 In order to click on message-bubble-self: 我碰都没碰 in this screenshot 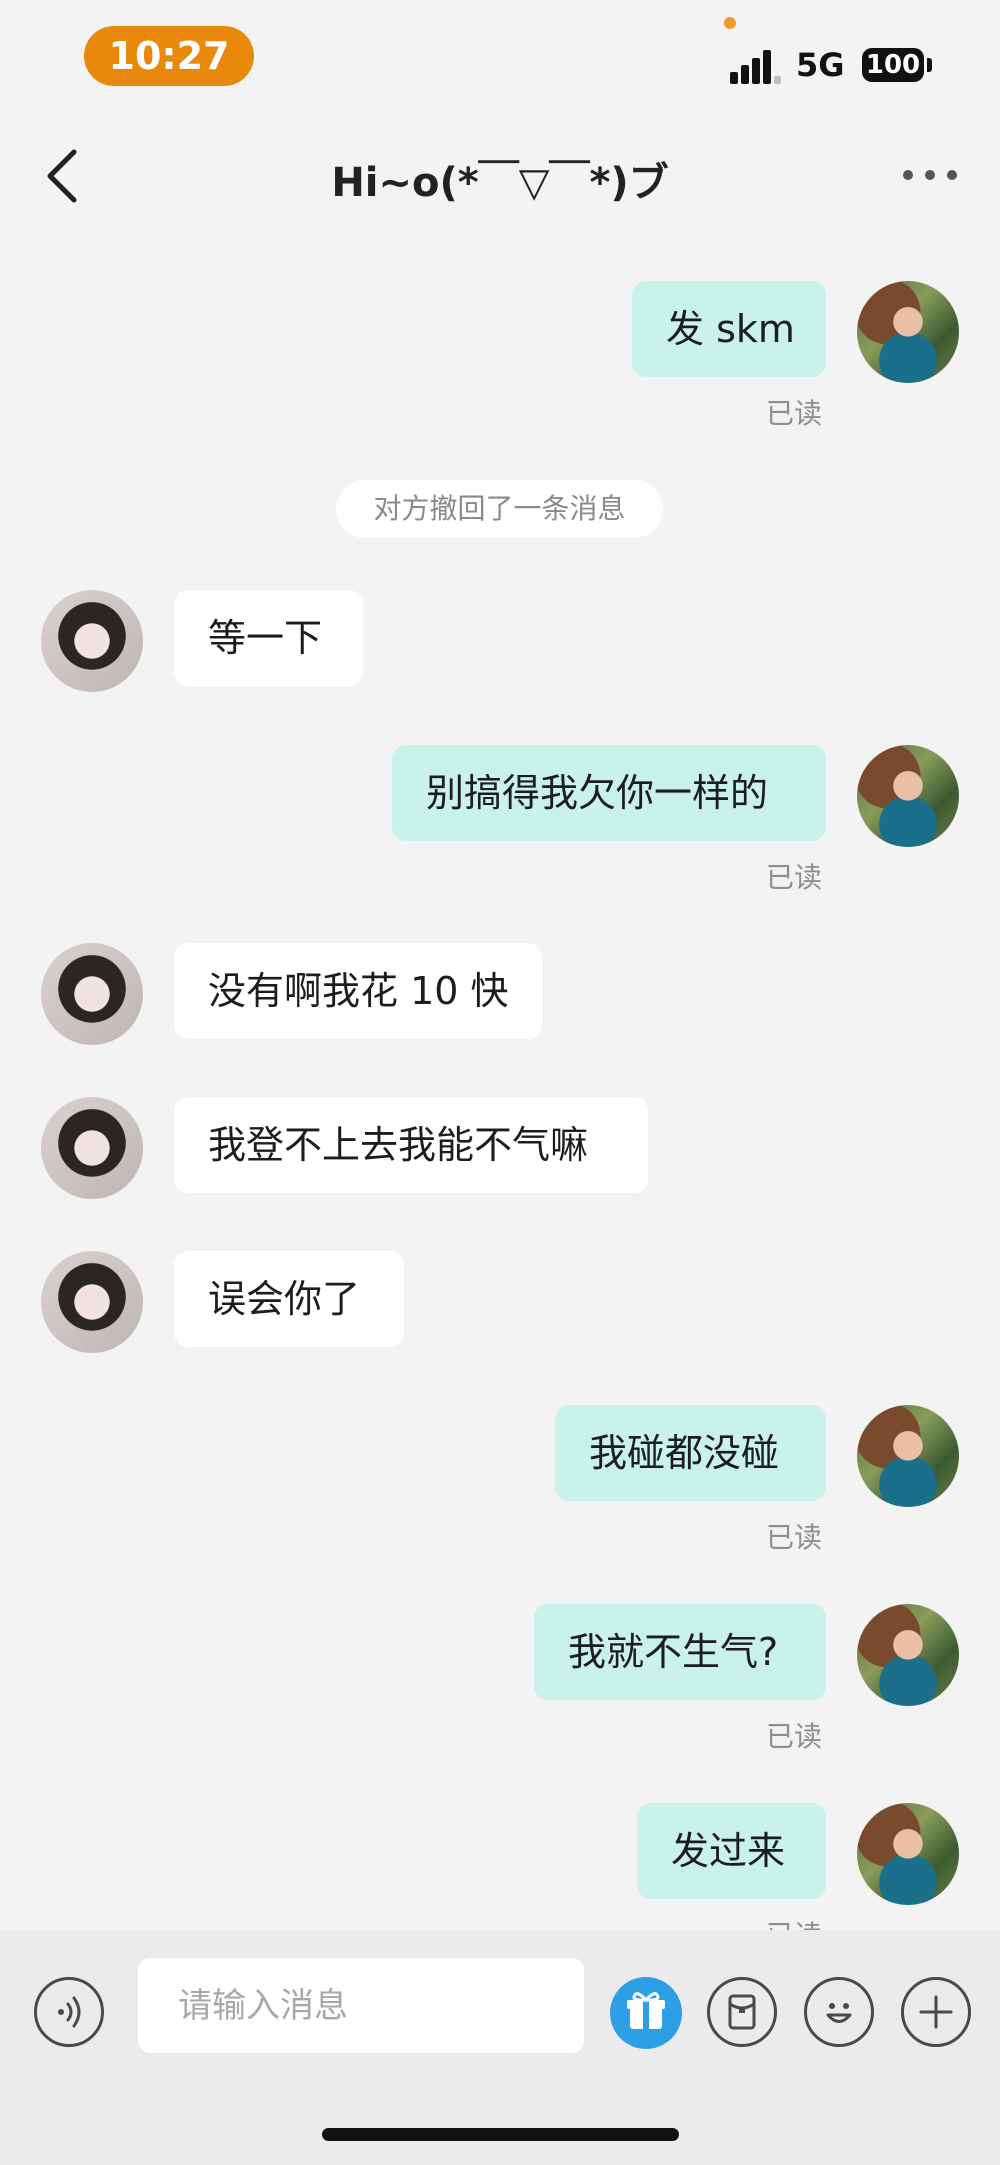, I will do `click(690, 1453)`.